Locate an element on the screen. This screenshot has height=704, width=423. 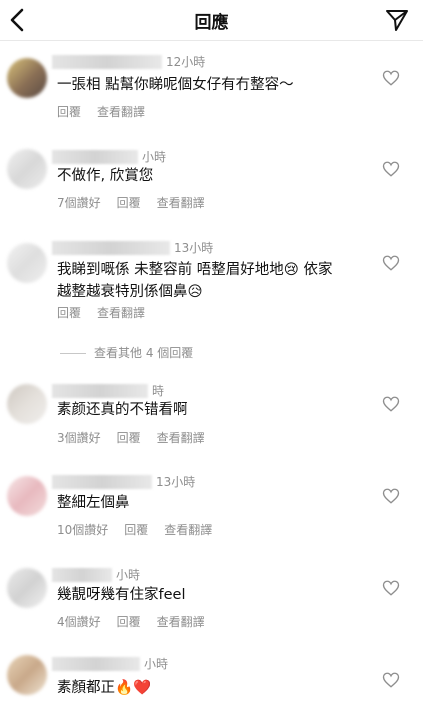
likes-count: 4個讚好 is located at coordinates (79, 622).